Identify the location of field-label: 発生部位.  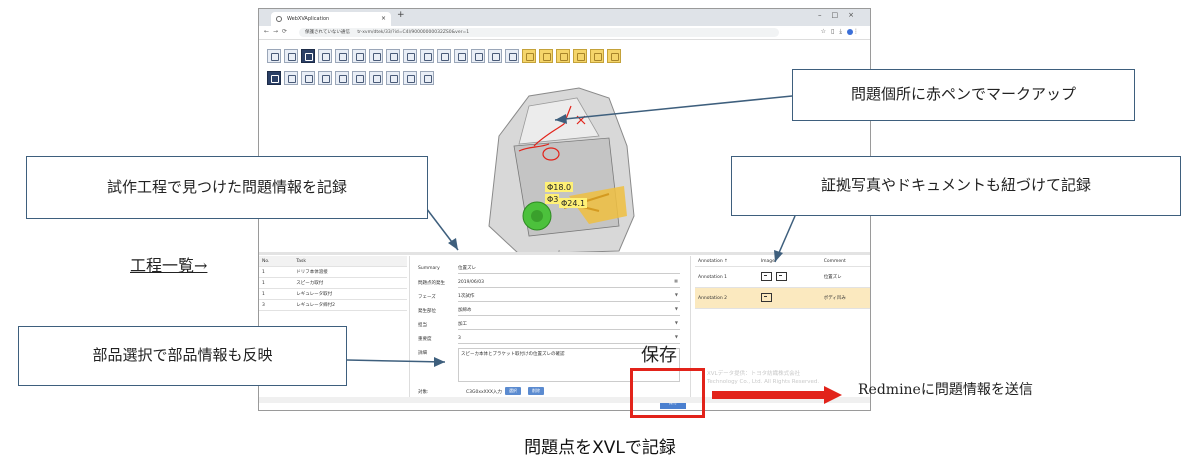
(427, 311).